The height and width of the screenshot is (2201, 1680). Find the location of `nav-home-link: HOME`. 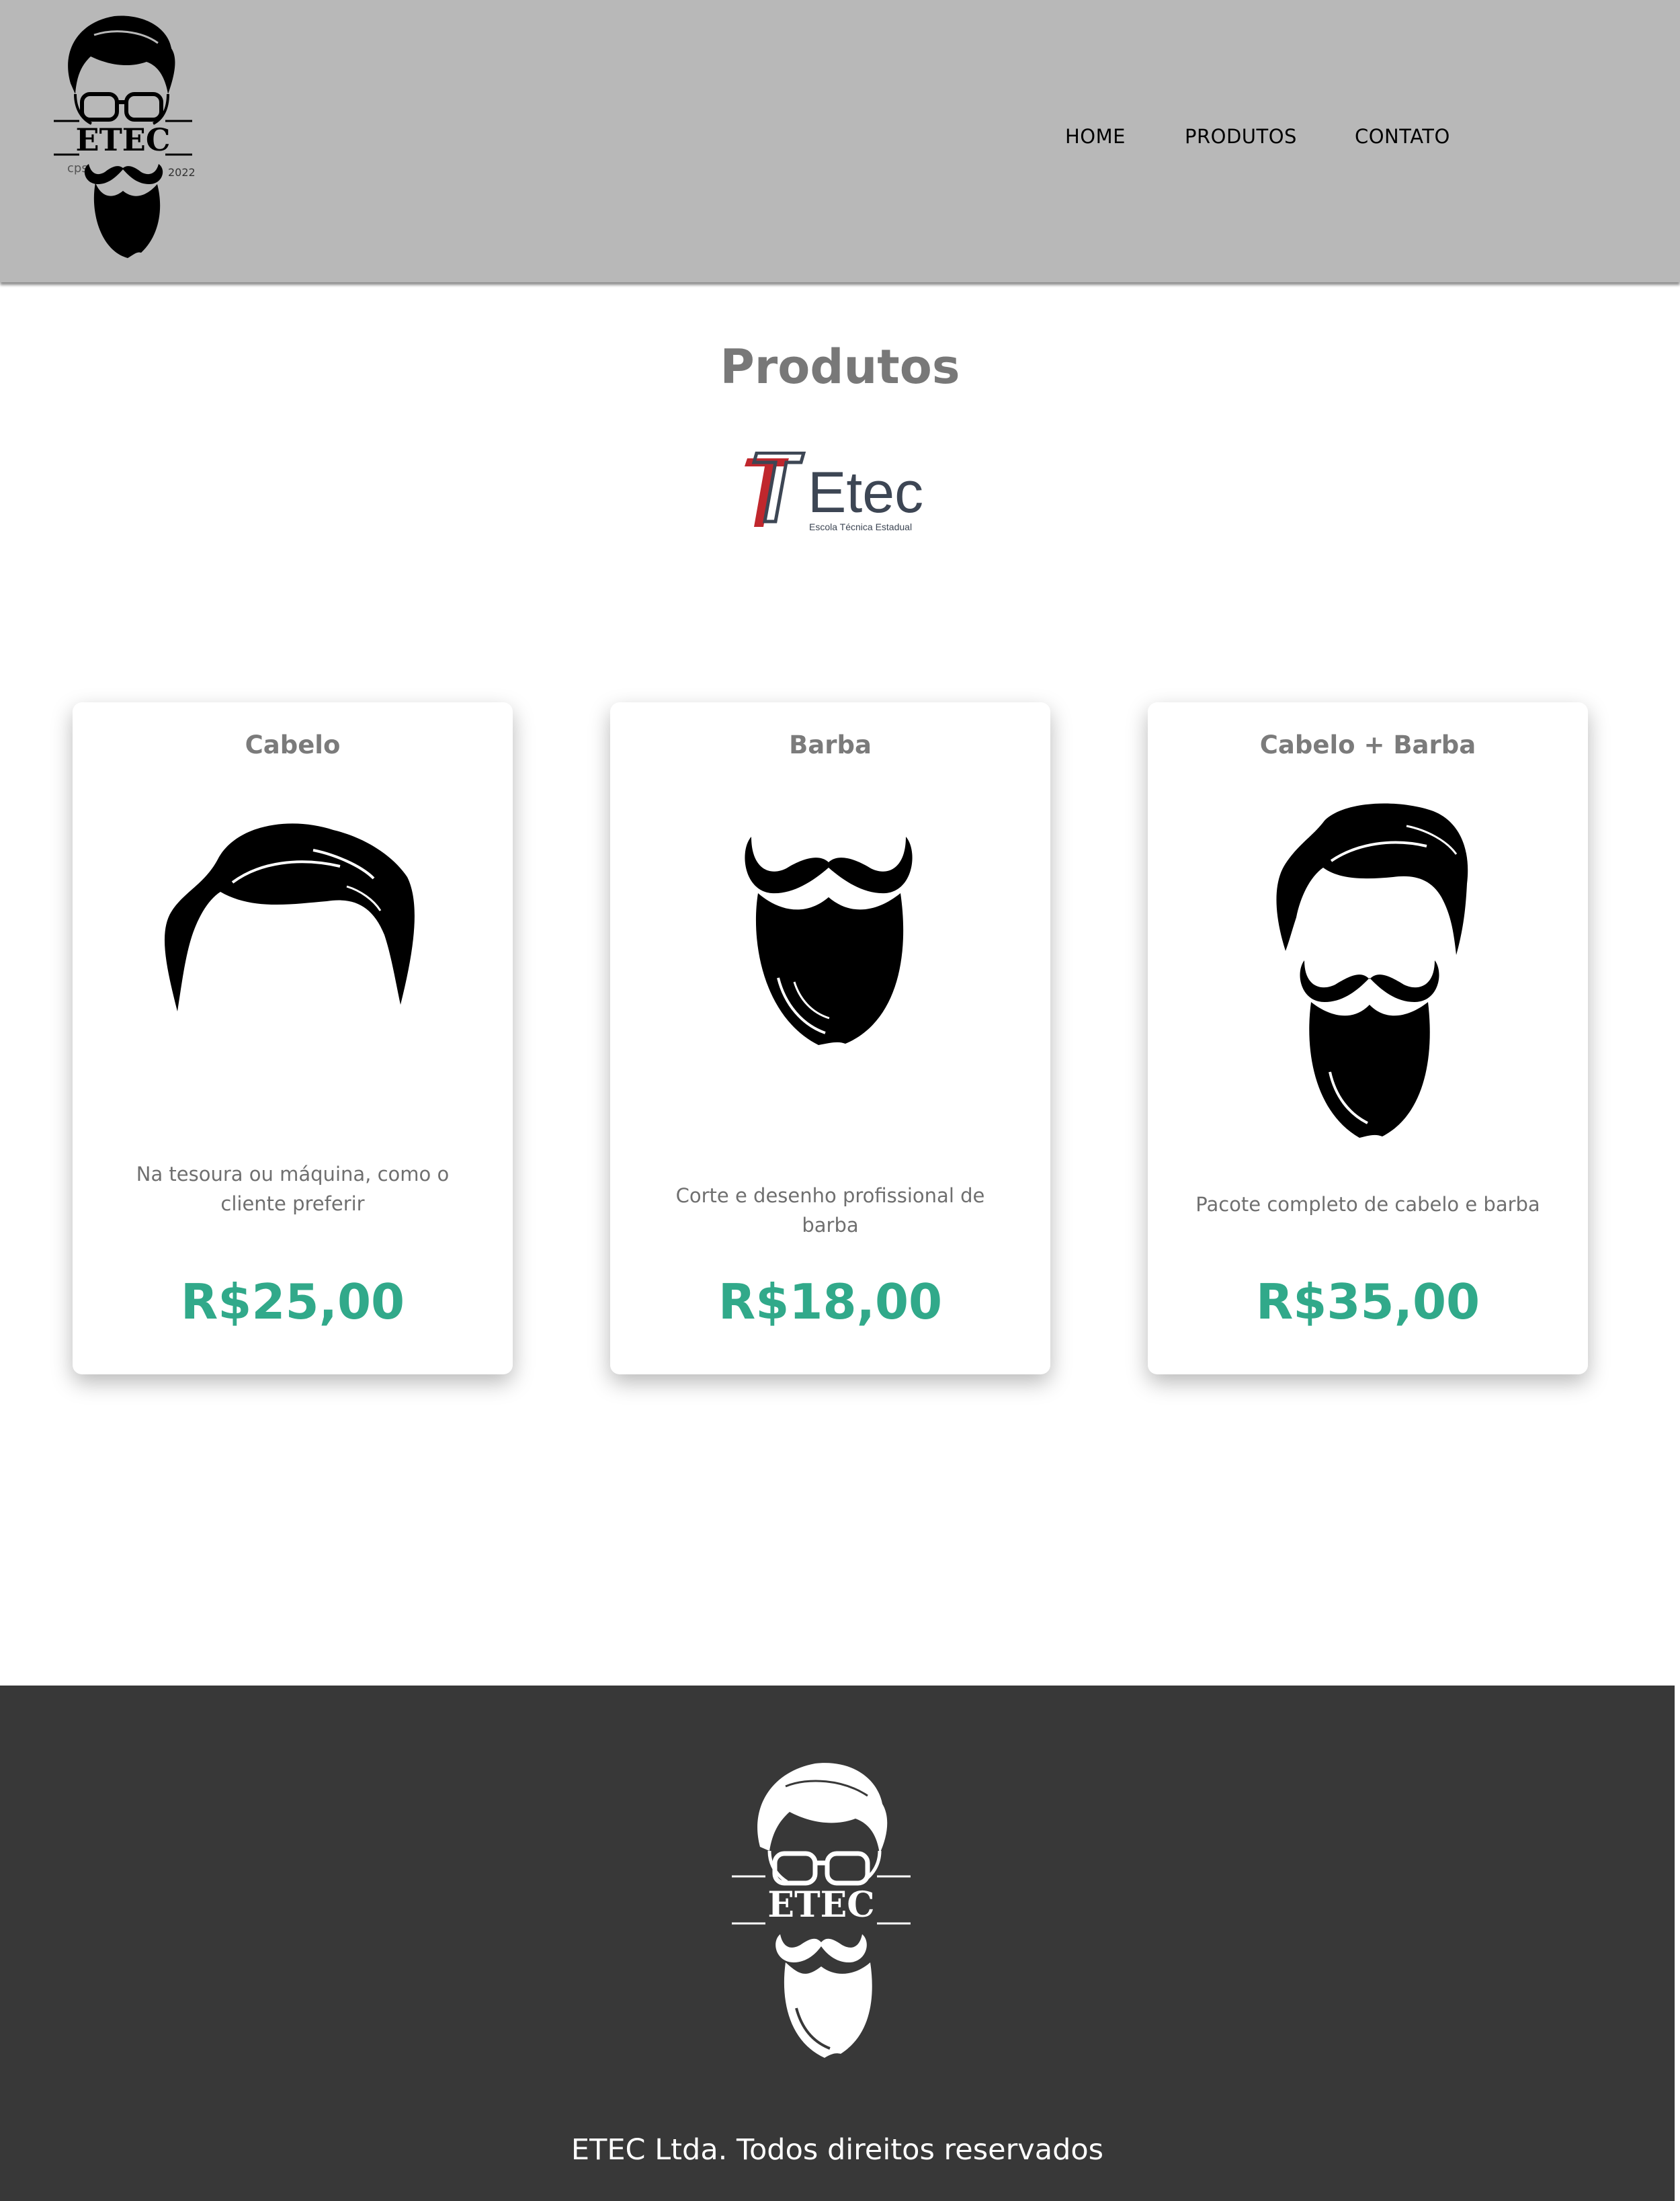

nav-home-link: HOME is located at coordinates (1096, 136).